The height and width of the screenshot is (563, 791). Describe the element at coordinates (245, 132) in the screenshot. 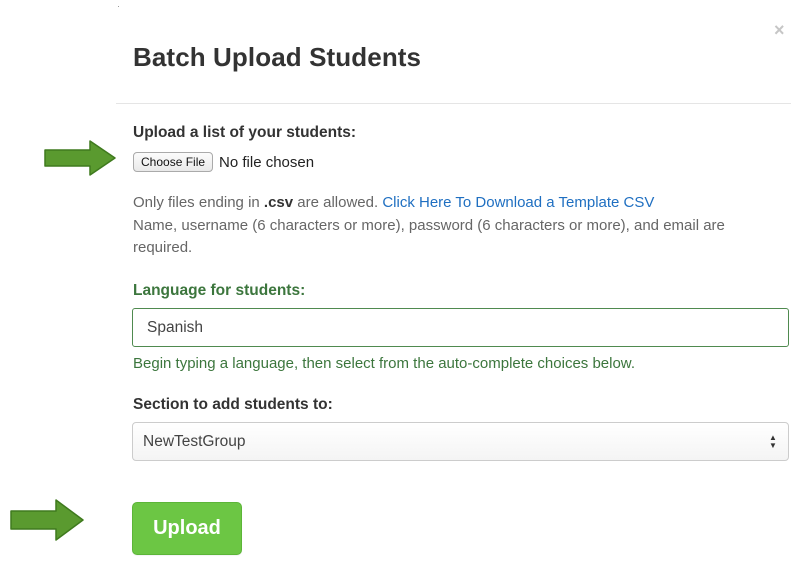

I see `upload-list-label: Upload a list of your students:` at that location.